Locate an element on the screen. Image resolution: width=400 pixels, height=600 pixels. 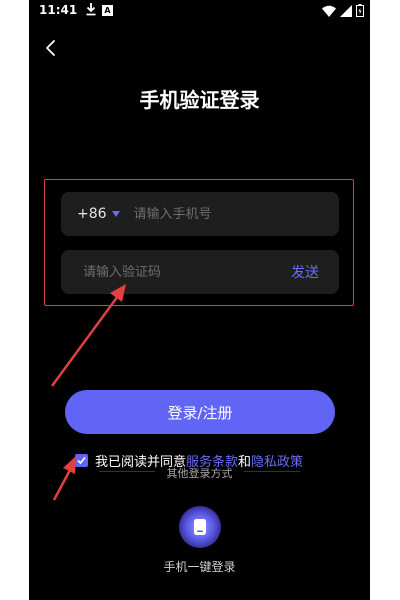
caret-down-icon is located at coordinates (115, 214).